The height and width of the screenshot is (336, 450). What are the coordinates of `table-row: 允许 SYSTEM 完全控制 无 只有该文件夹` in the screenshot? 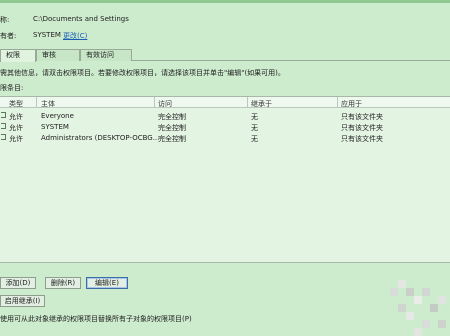 It's located at (225, 126).